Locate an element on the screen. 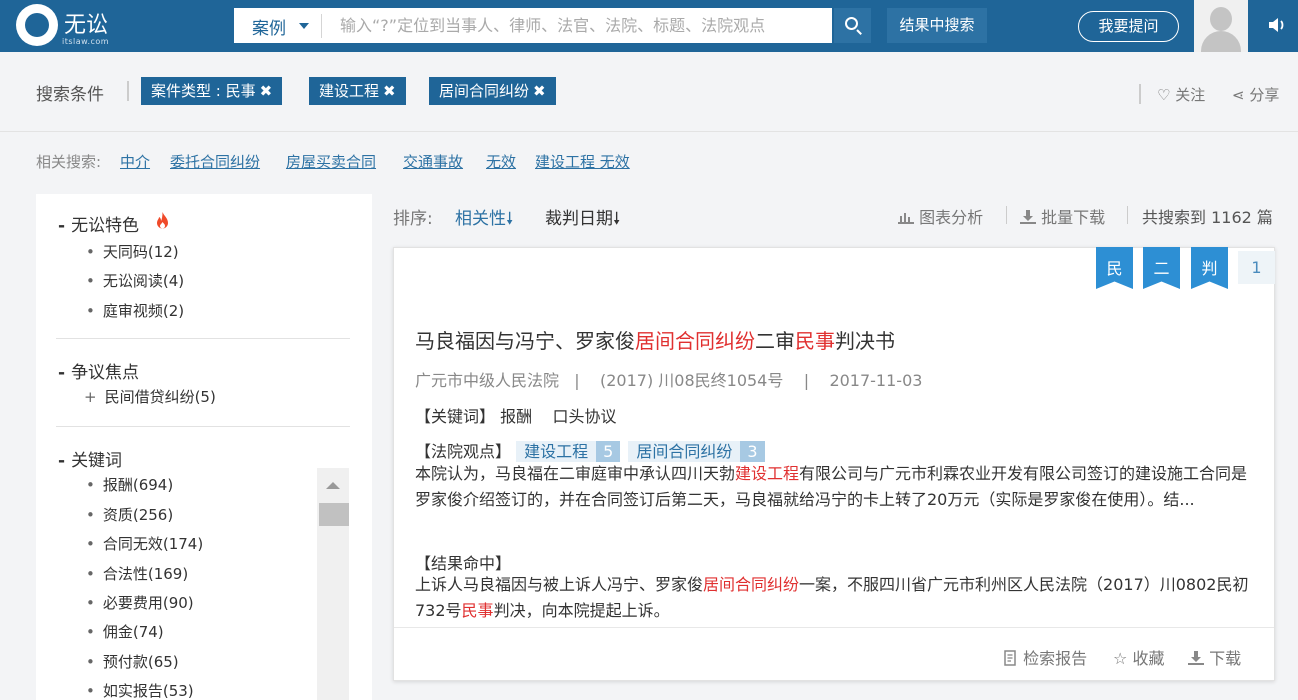 This screenshot has height=700, width=1298. facet-section-title: - 争议焦点 is located at coordinates (98, 370).